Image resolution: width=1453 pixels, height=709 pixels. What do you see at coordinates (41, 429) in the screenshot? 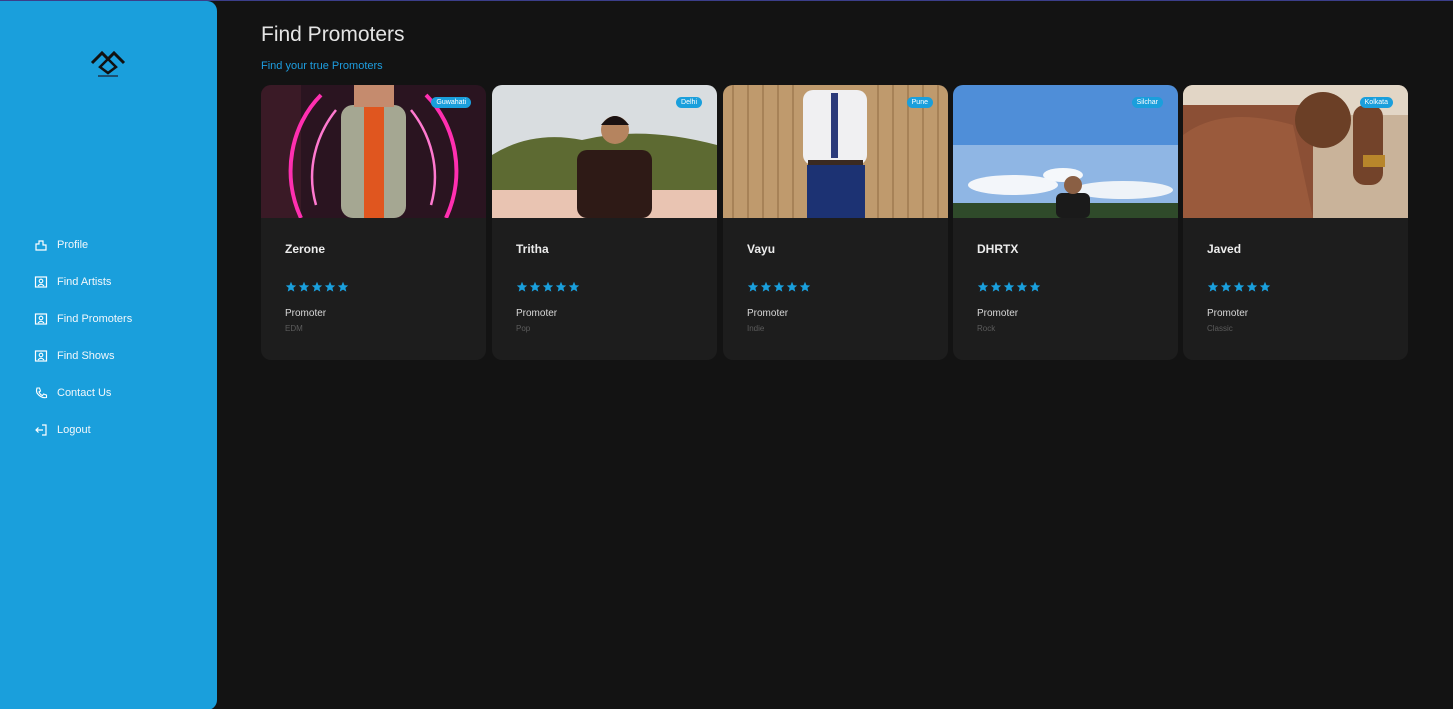
I see `logout-icon` at bounding box center [41, 429].